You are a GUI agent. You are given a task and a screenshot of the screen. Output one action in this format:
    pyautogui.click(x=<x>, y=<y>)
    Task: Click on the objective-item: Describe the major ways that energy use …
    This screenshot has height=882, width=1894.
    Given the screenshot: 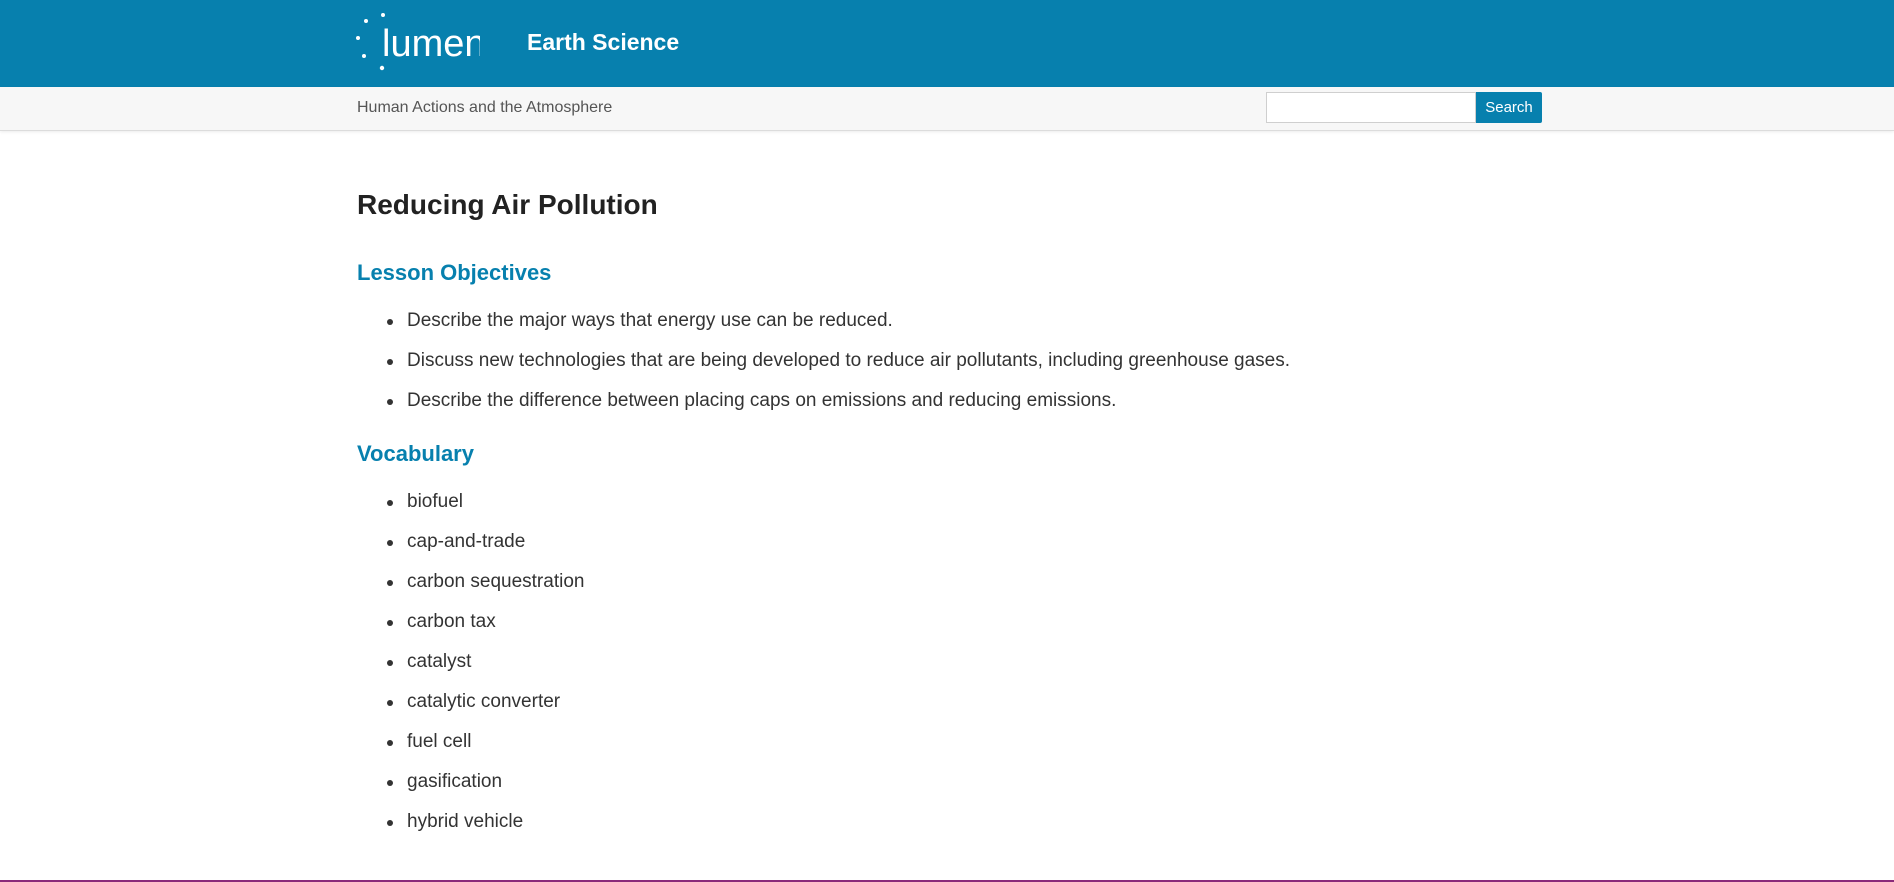 What is the action you would take?
    pyautogui.click(x=962, y=321)
    